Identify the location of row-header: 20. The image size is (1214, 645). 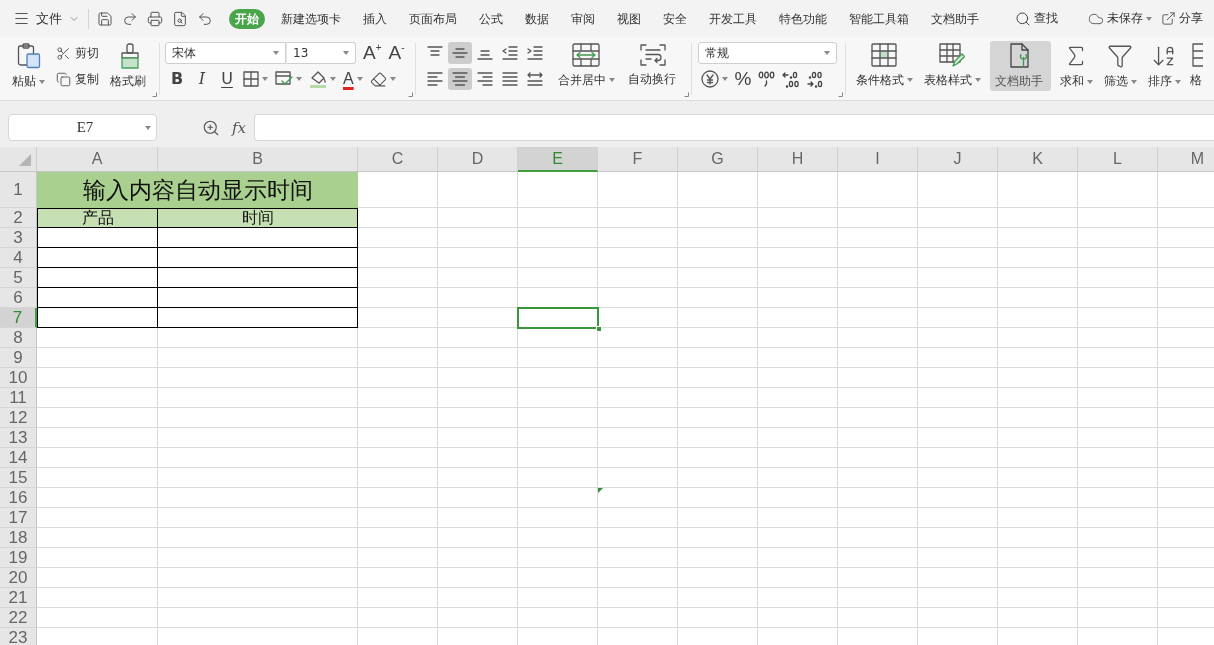
(18, 578).